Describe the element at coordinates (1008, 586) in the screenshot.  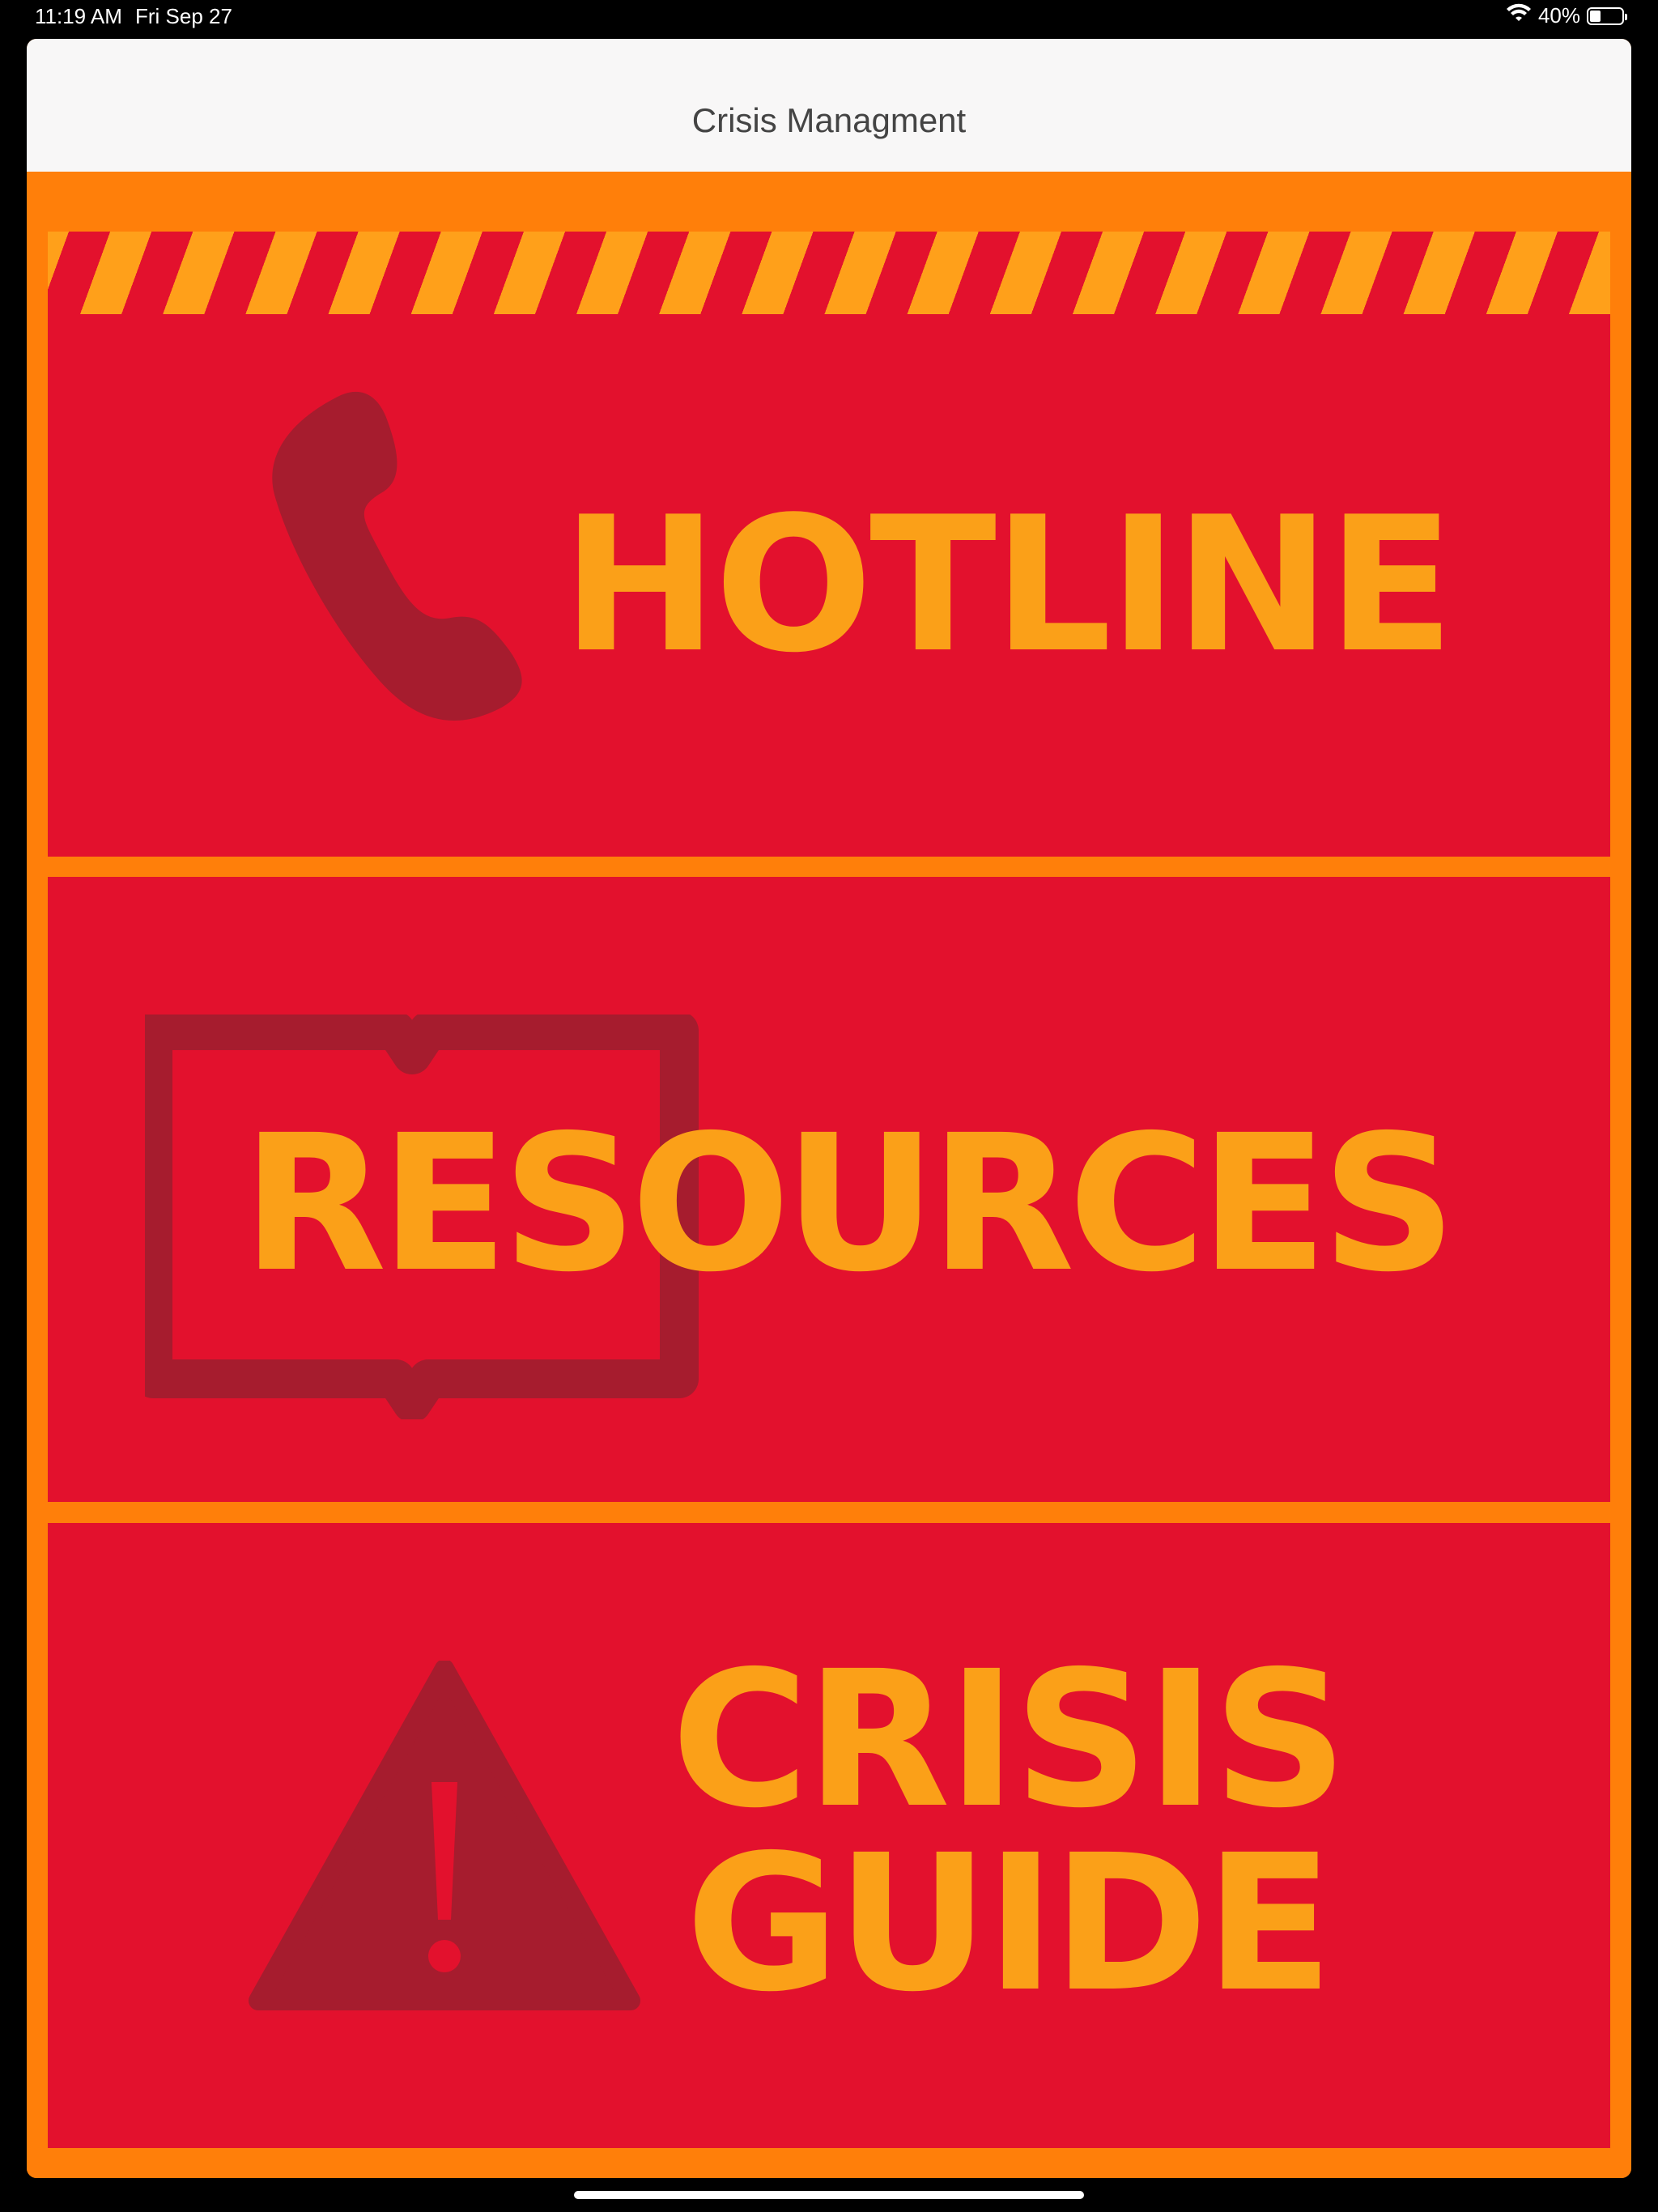
I see `hotline-label: HOTLINE` at that location.